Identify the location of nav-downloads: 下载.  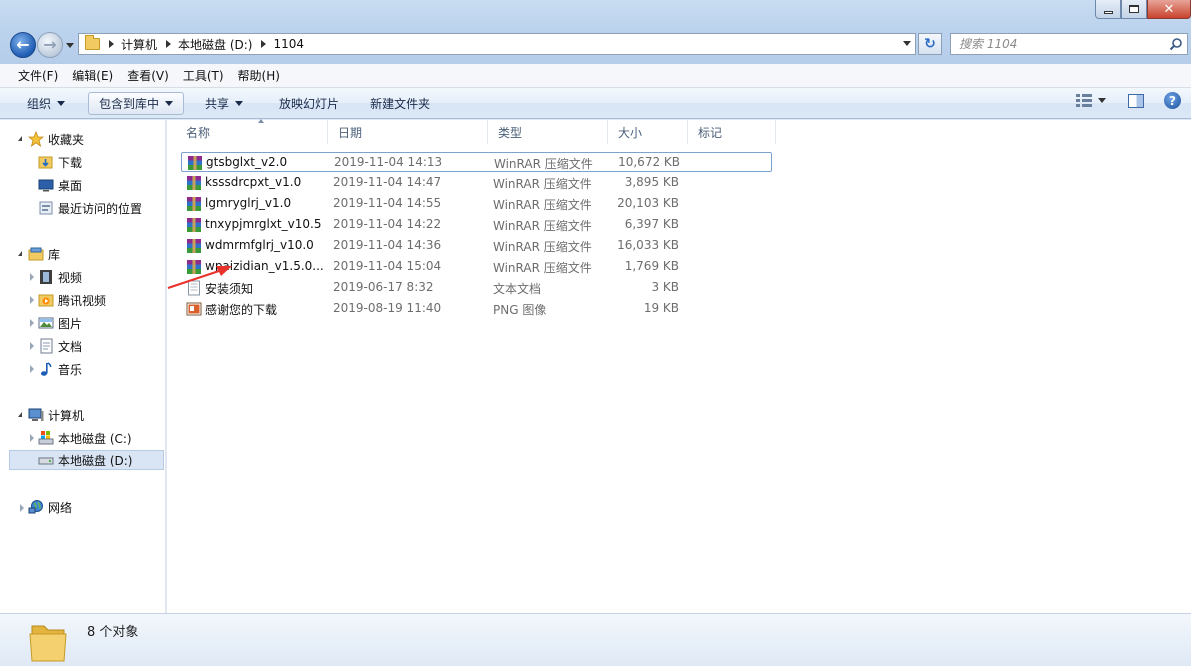
(60, 162).